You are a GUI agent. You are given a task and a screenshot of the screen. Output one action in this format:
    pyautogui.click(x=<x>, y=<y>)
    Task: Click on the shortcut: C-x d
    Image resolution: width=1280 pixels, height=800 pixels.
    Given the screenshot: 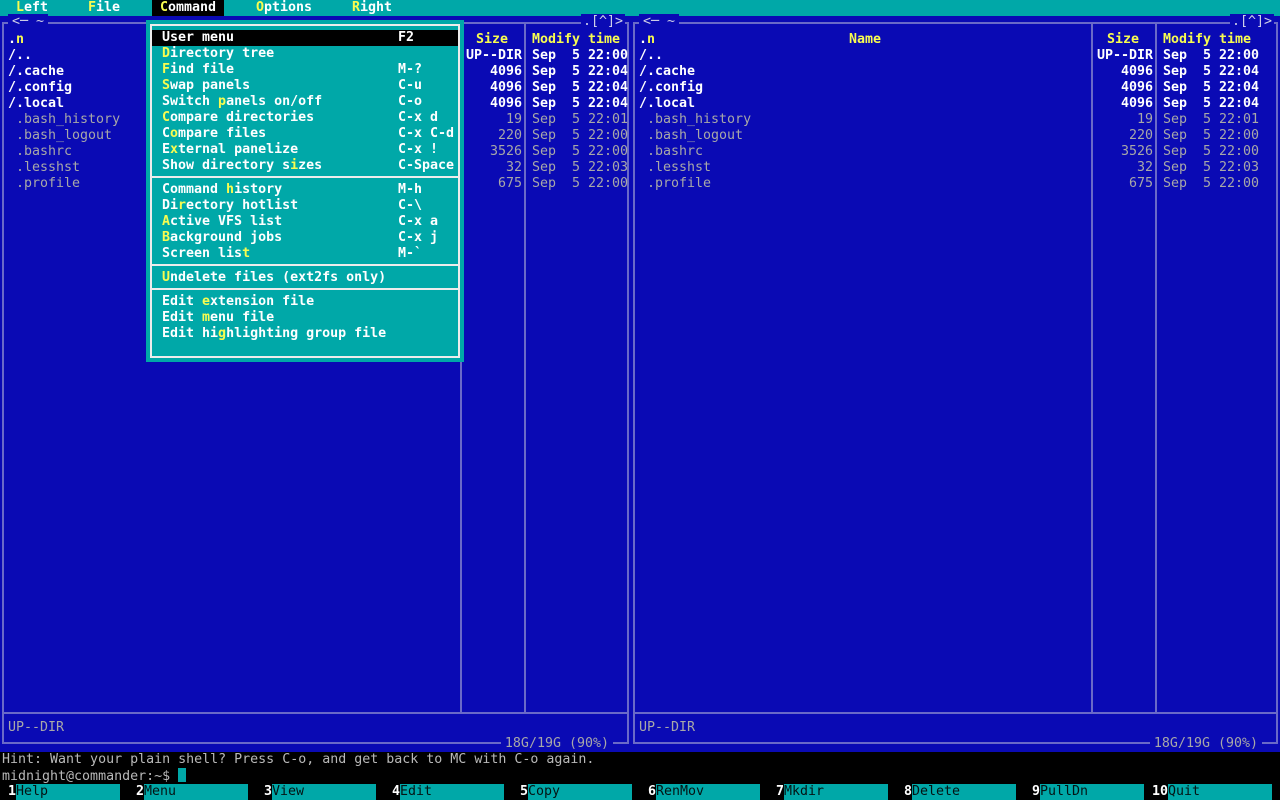 What is the action you would take?
    pyautogui.click(x=418, y=117)
    